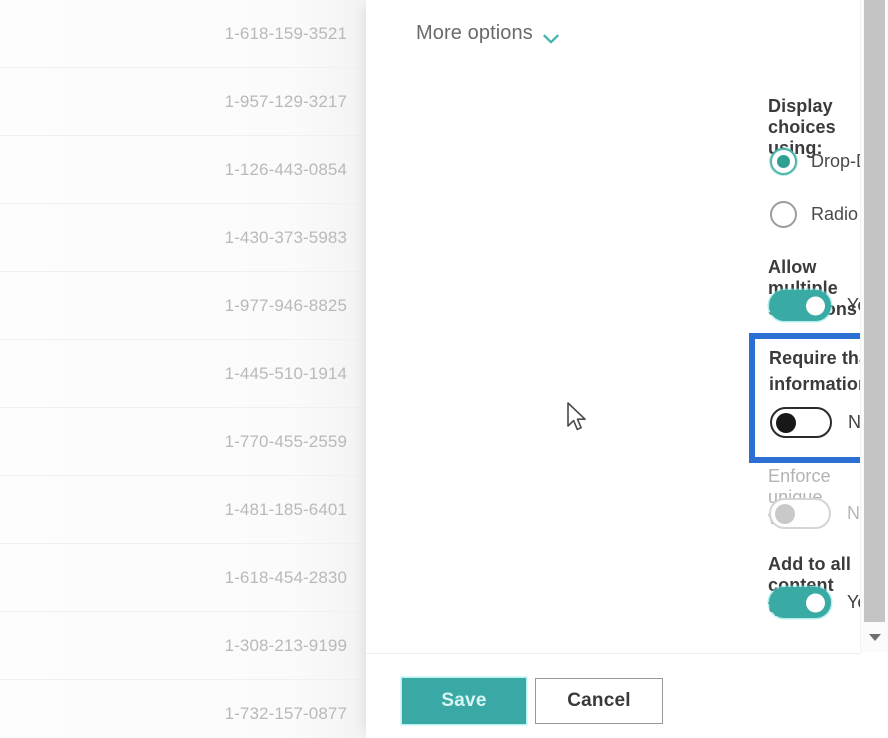 The width and height of the screenshot is (888, 738). Describe the element at coordinates (183, 578) in the screenshot. I see `list-item: 1-618-454-2830` at that location.